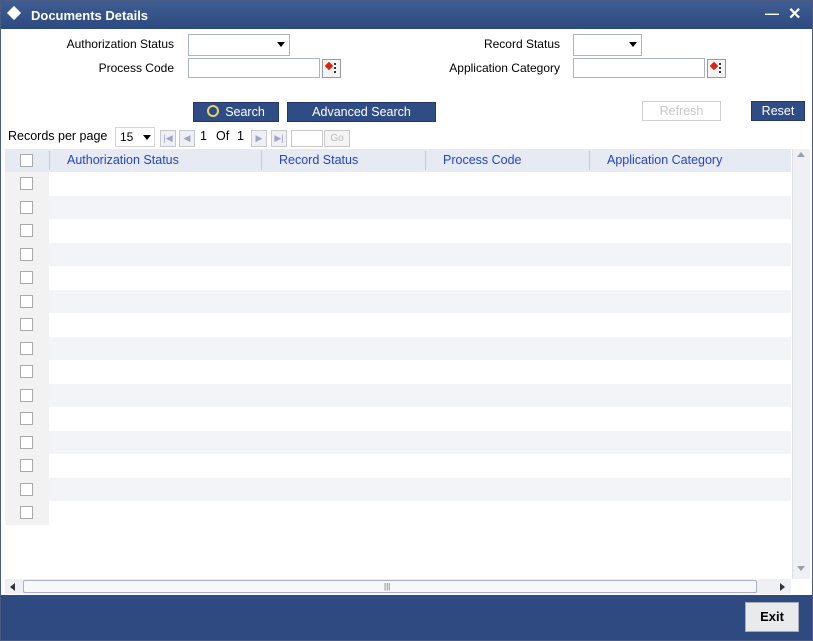 Image resolution: width=813 pixels, height=641 pixels. I want to click on records-per-page-label: Records per page, so click(58, 136).